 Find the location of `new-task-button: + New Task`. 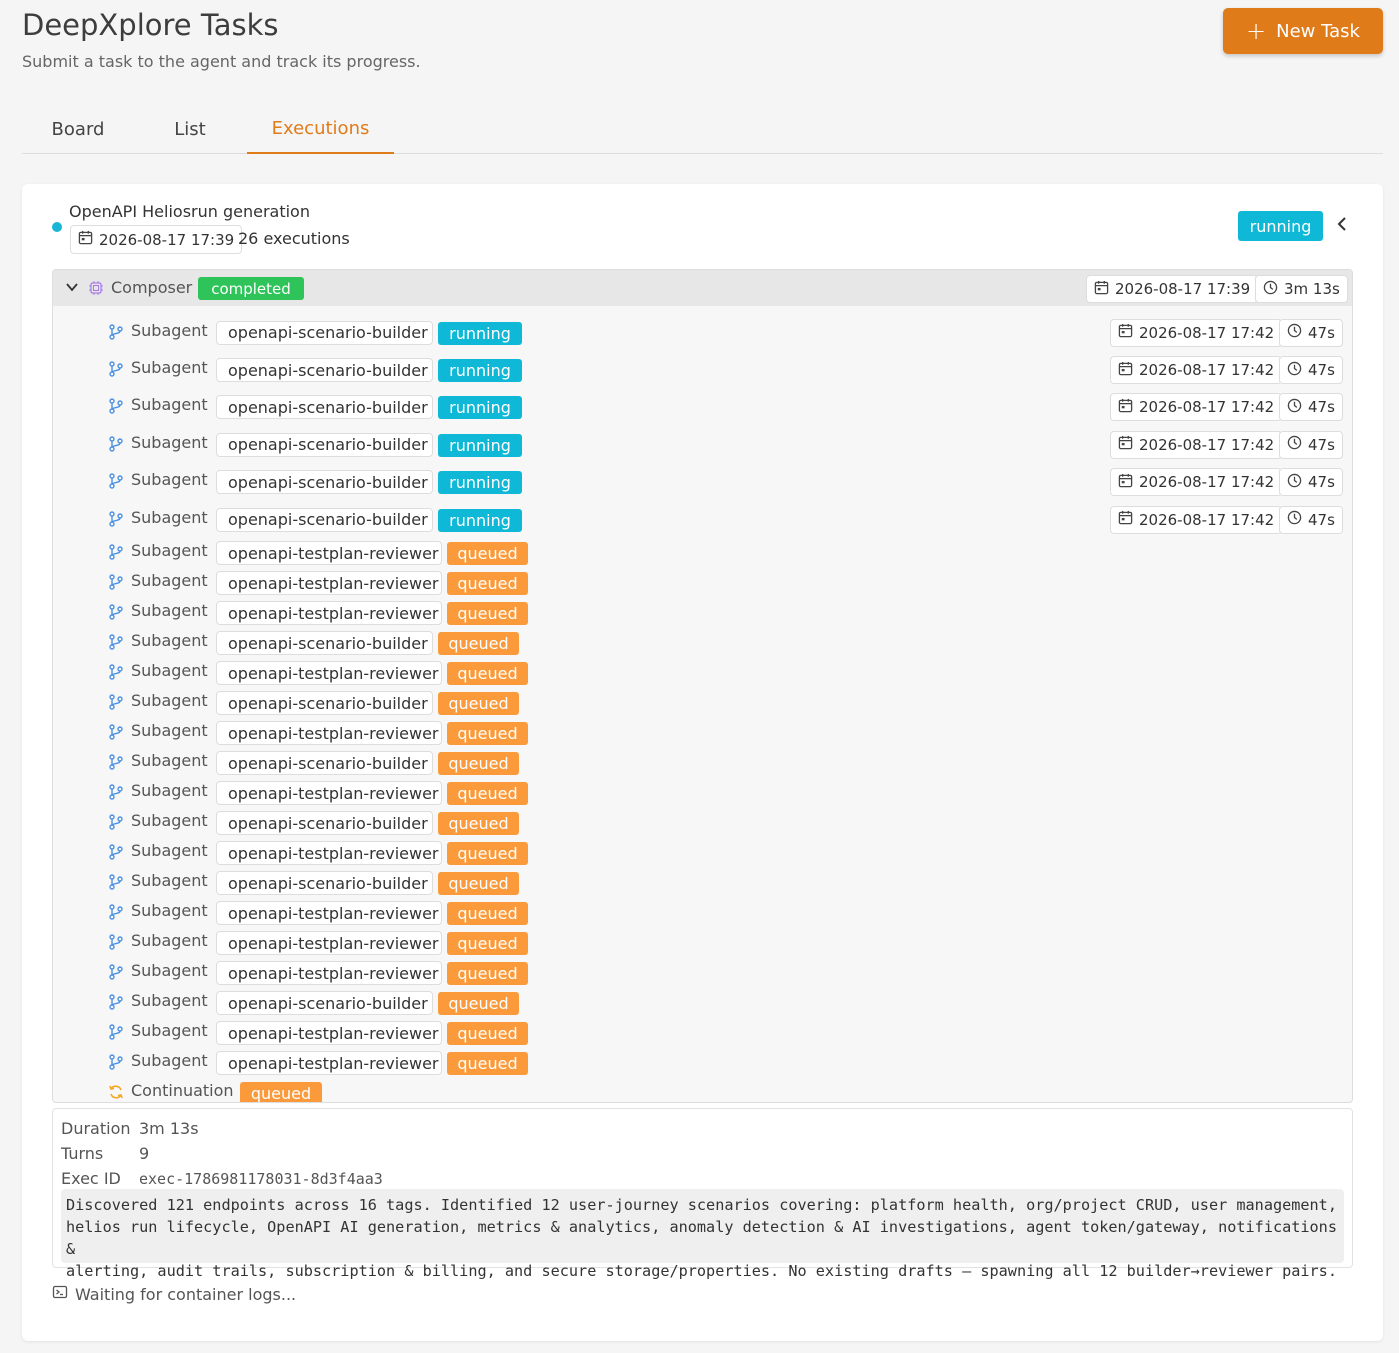

new-task-button: + New Task is located at coordinates (1303, 31).